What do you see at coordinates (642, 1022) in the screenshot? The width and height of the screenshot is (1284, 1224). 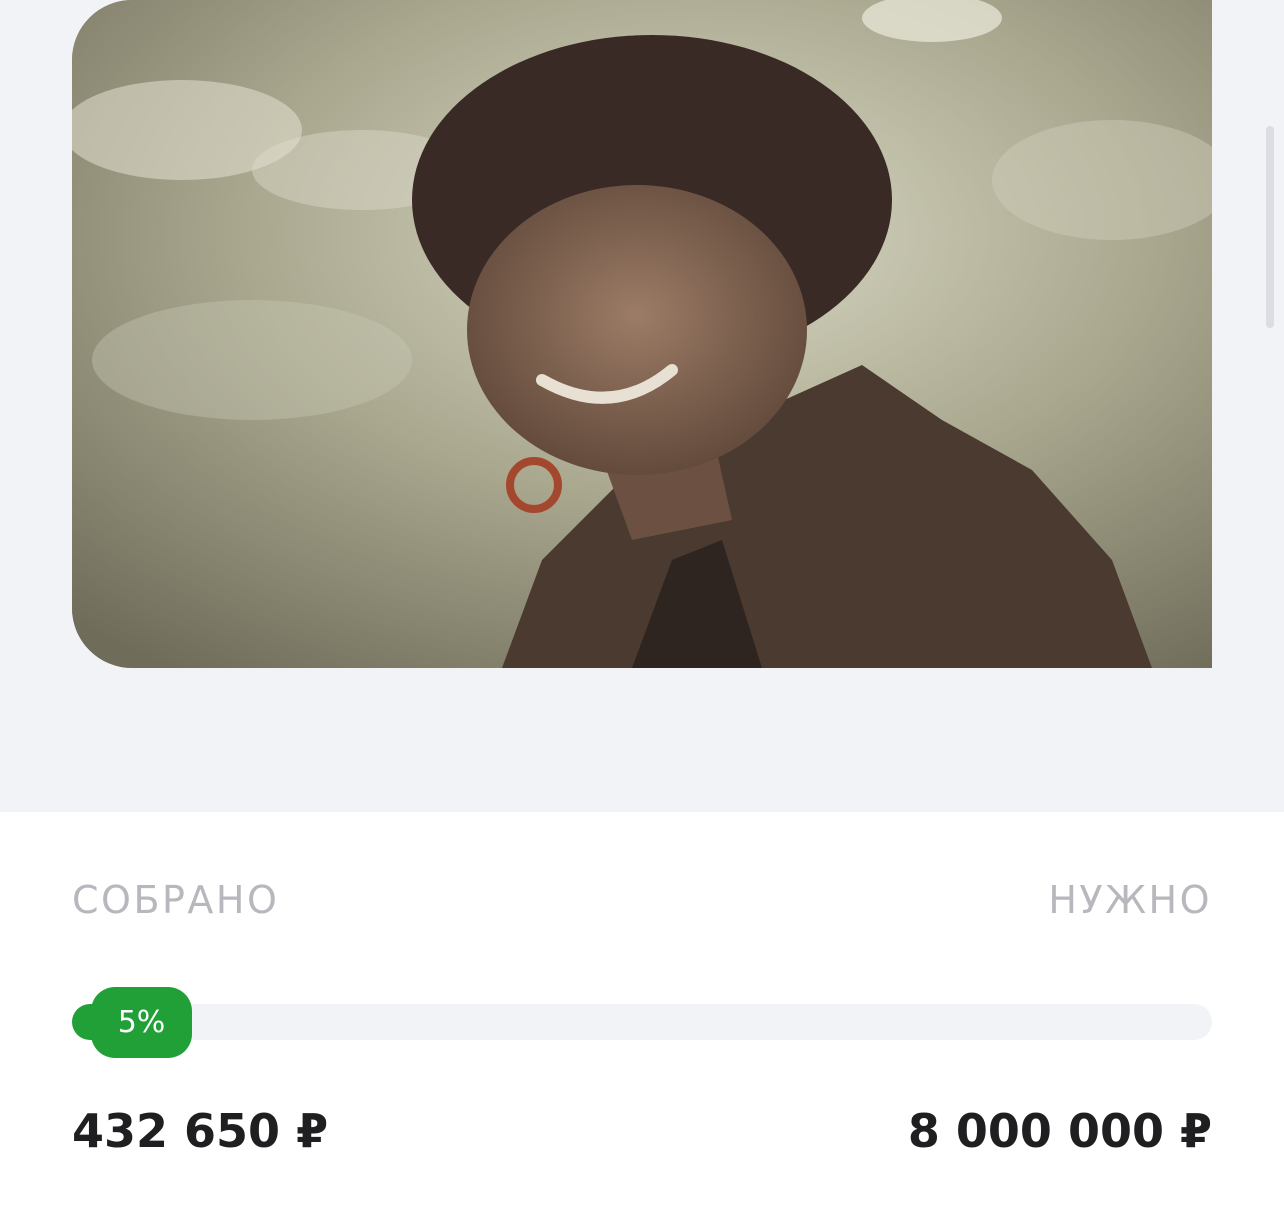 I see `progress-bar` at bounding box center [642, 1022].